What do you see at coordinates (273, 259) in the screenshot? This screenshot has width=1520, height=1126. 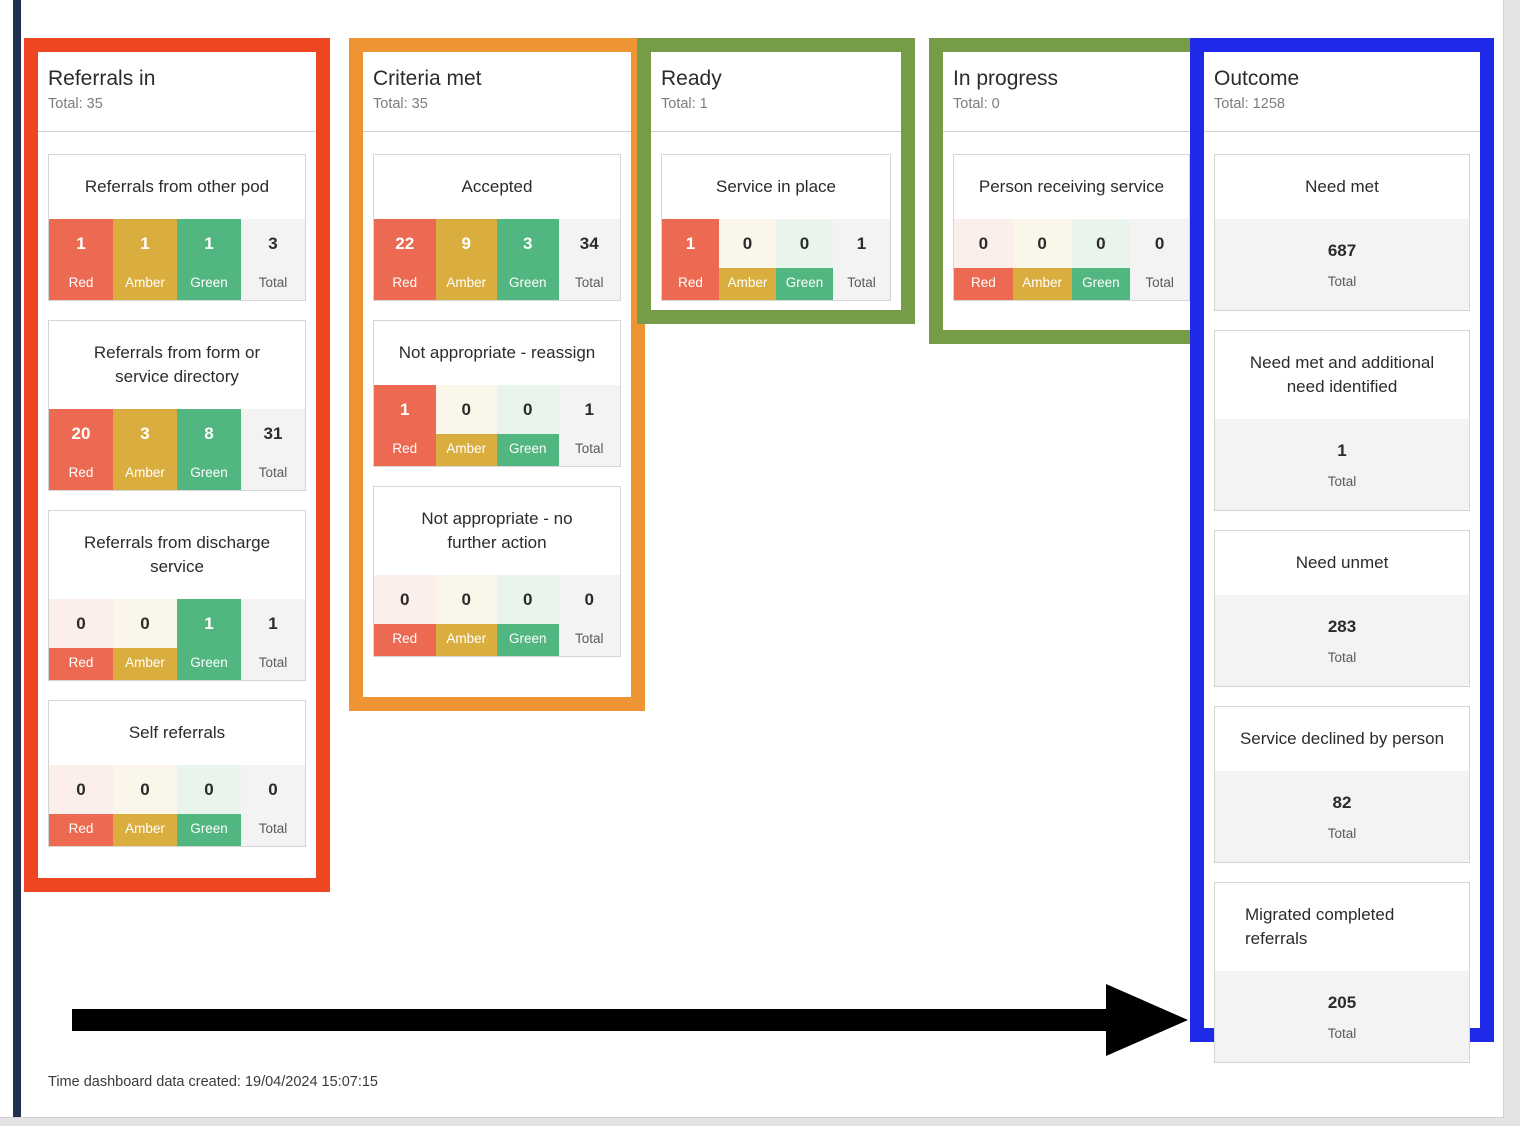 I see `rag-cell-total: 3 Total` at bounding box center [273, 259].